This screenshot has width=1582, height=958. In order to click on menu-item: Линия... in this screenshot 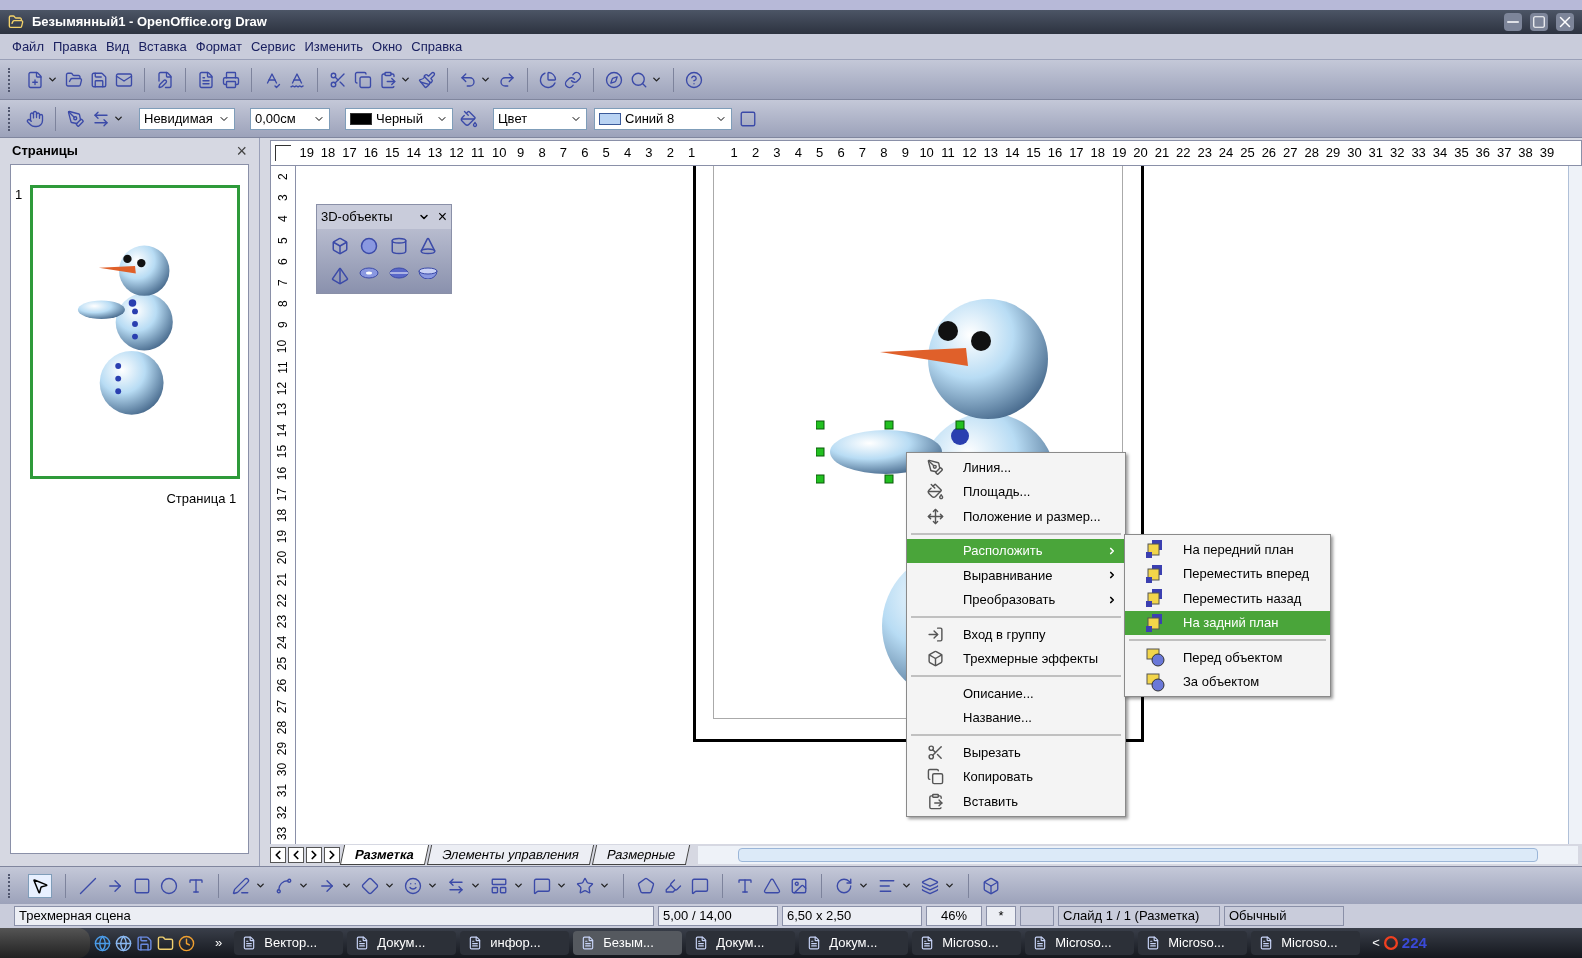, I will do `click(1016, 467)`.